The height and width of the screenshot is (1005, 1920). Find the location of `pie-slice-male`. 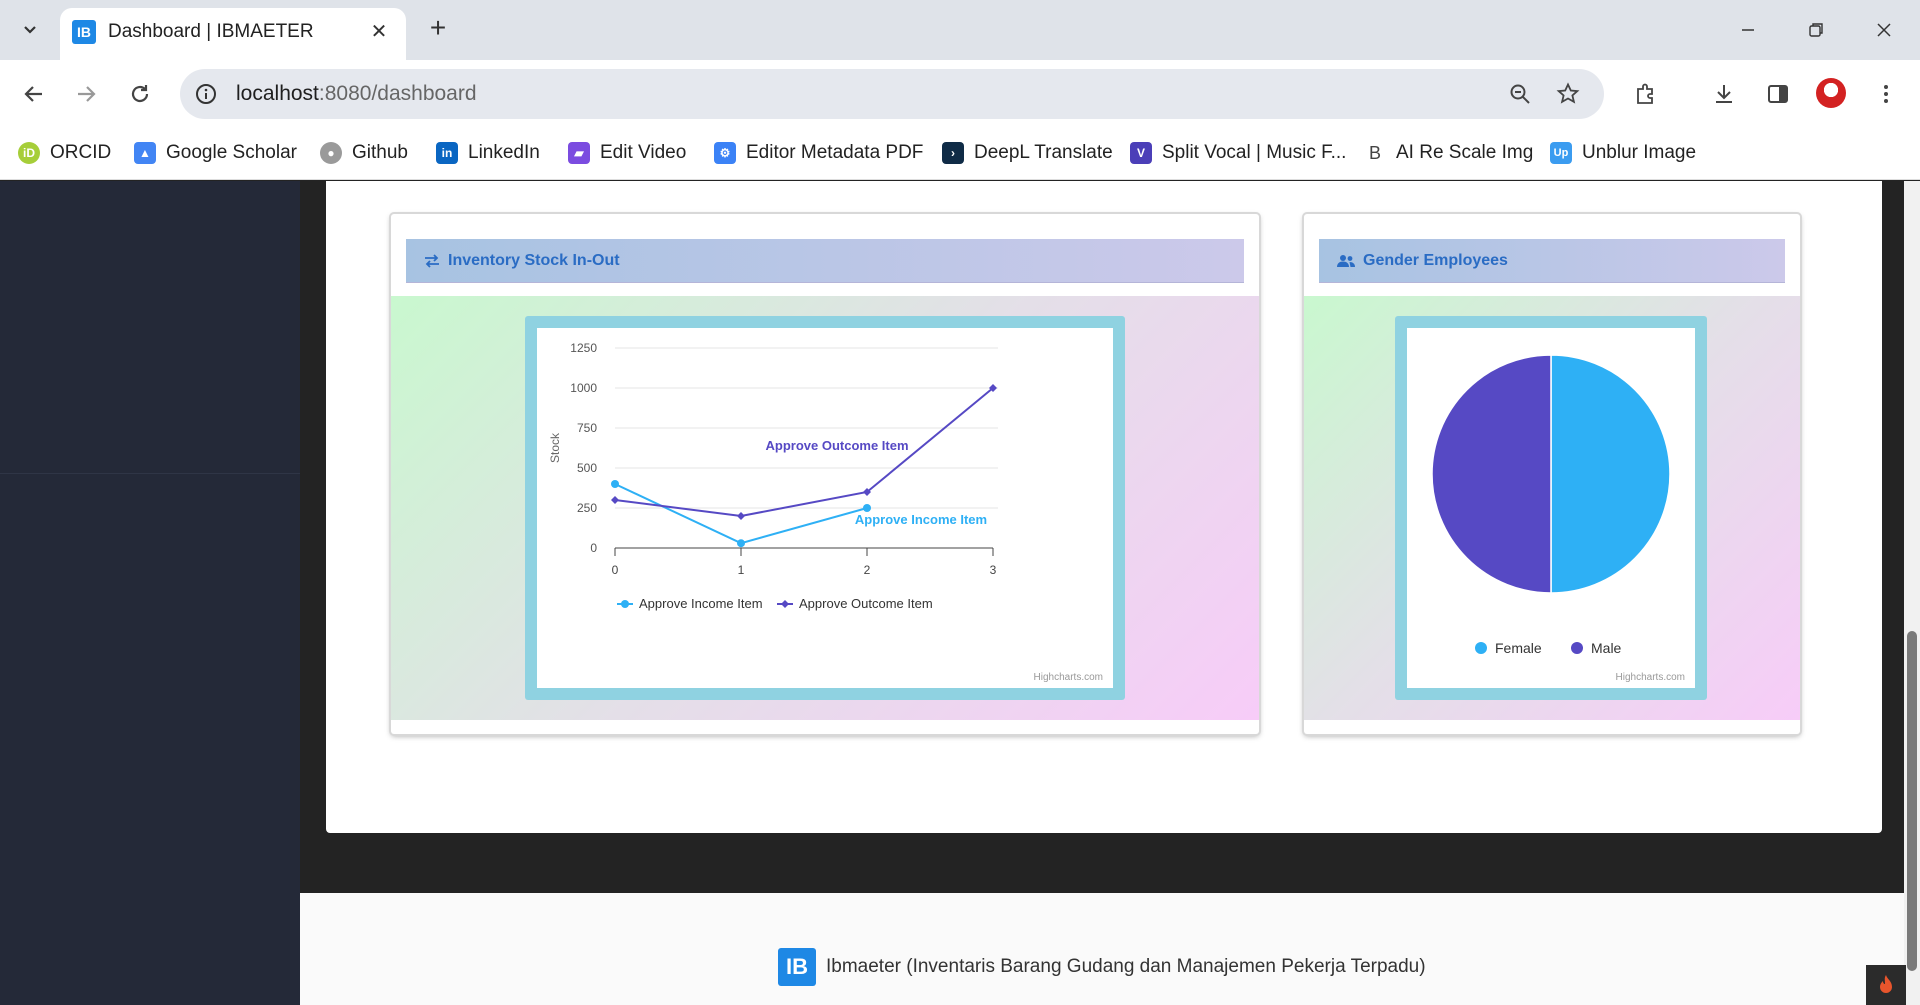

pie-slice-male is located at coordinates (1491, 474).